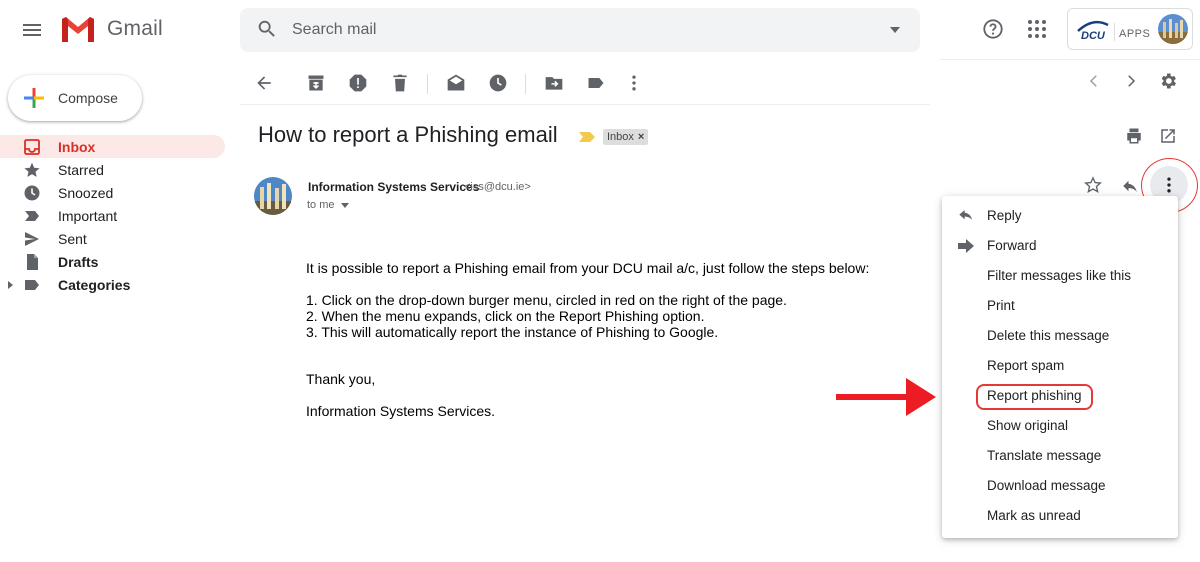  Describe the element at coordinates (86, 193) in the screenshot. I see `sidebar-item-label: Snoozed` at that location.